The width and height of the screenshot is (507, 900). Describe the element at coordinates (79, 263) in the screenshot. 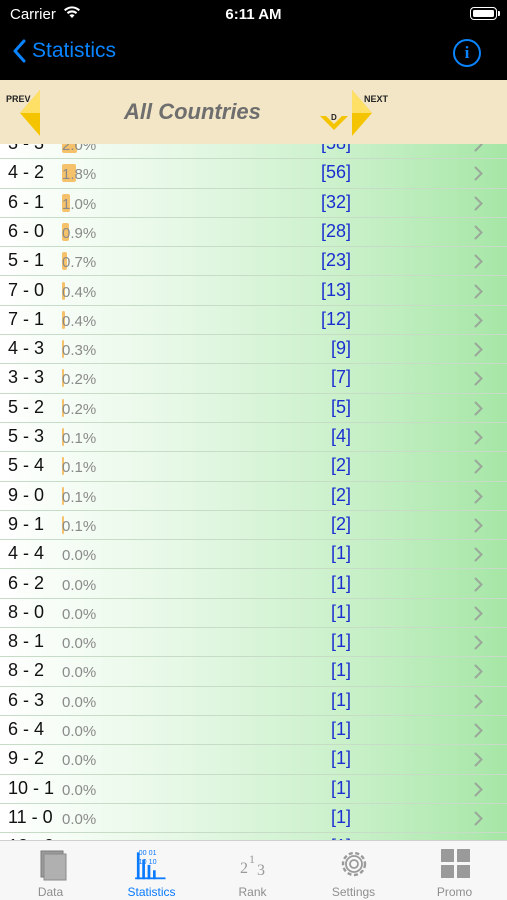

I see `percentage-label: 0.7%` at that location.